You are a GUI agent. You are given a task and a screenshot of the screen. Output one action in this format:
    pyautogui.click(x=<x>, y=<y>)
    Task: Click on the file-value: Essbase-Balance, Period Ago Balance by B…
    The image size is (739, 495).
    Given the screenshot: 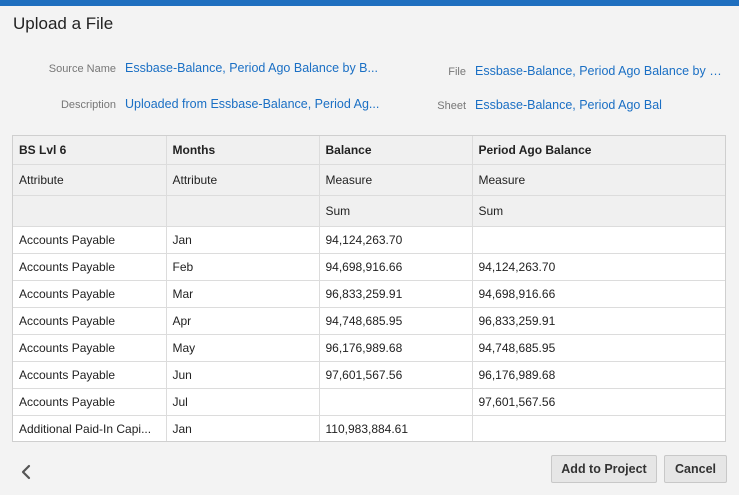 What is the action you would take?
    pyautogui.click(x=601, y=71)
    